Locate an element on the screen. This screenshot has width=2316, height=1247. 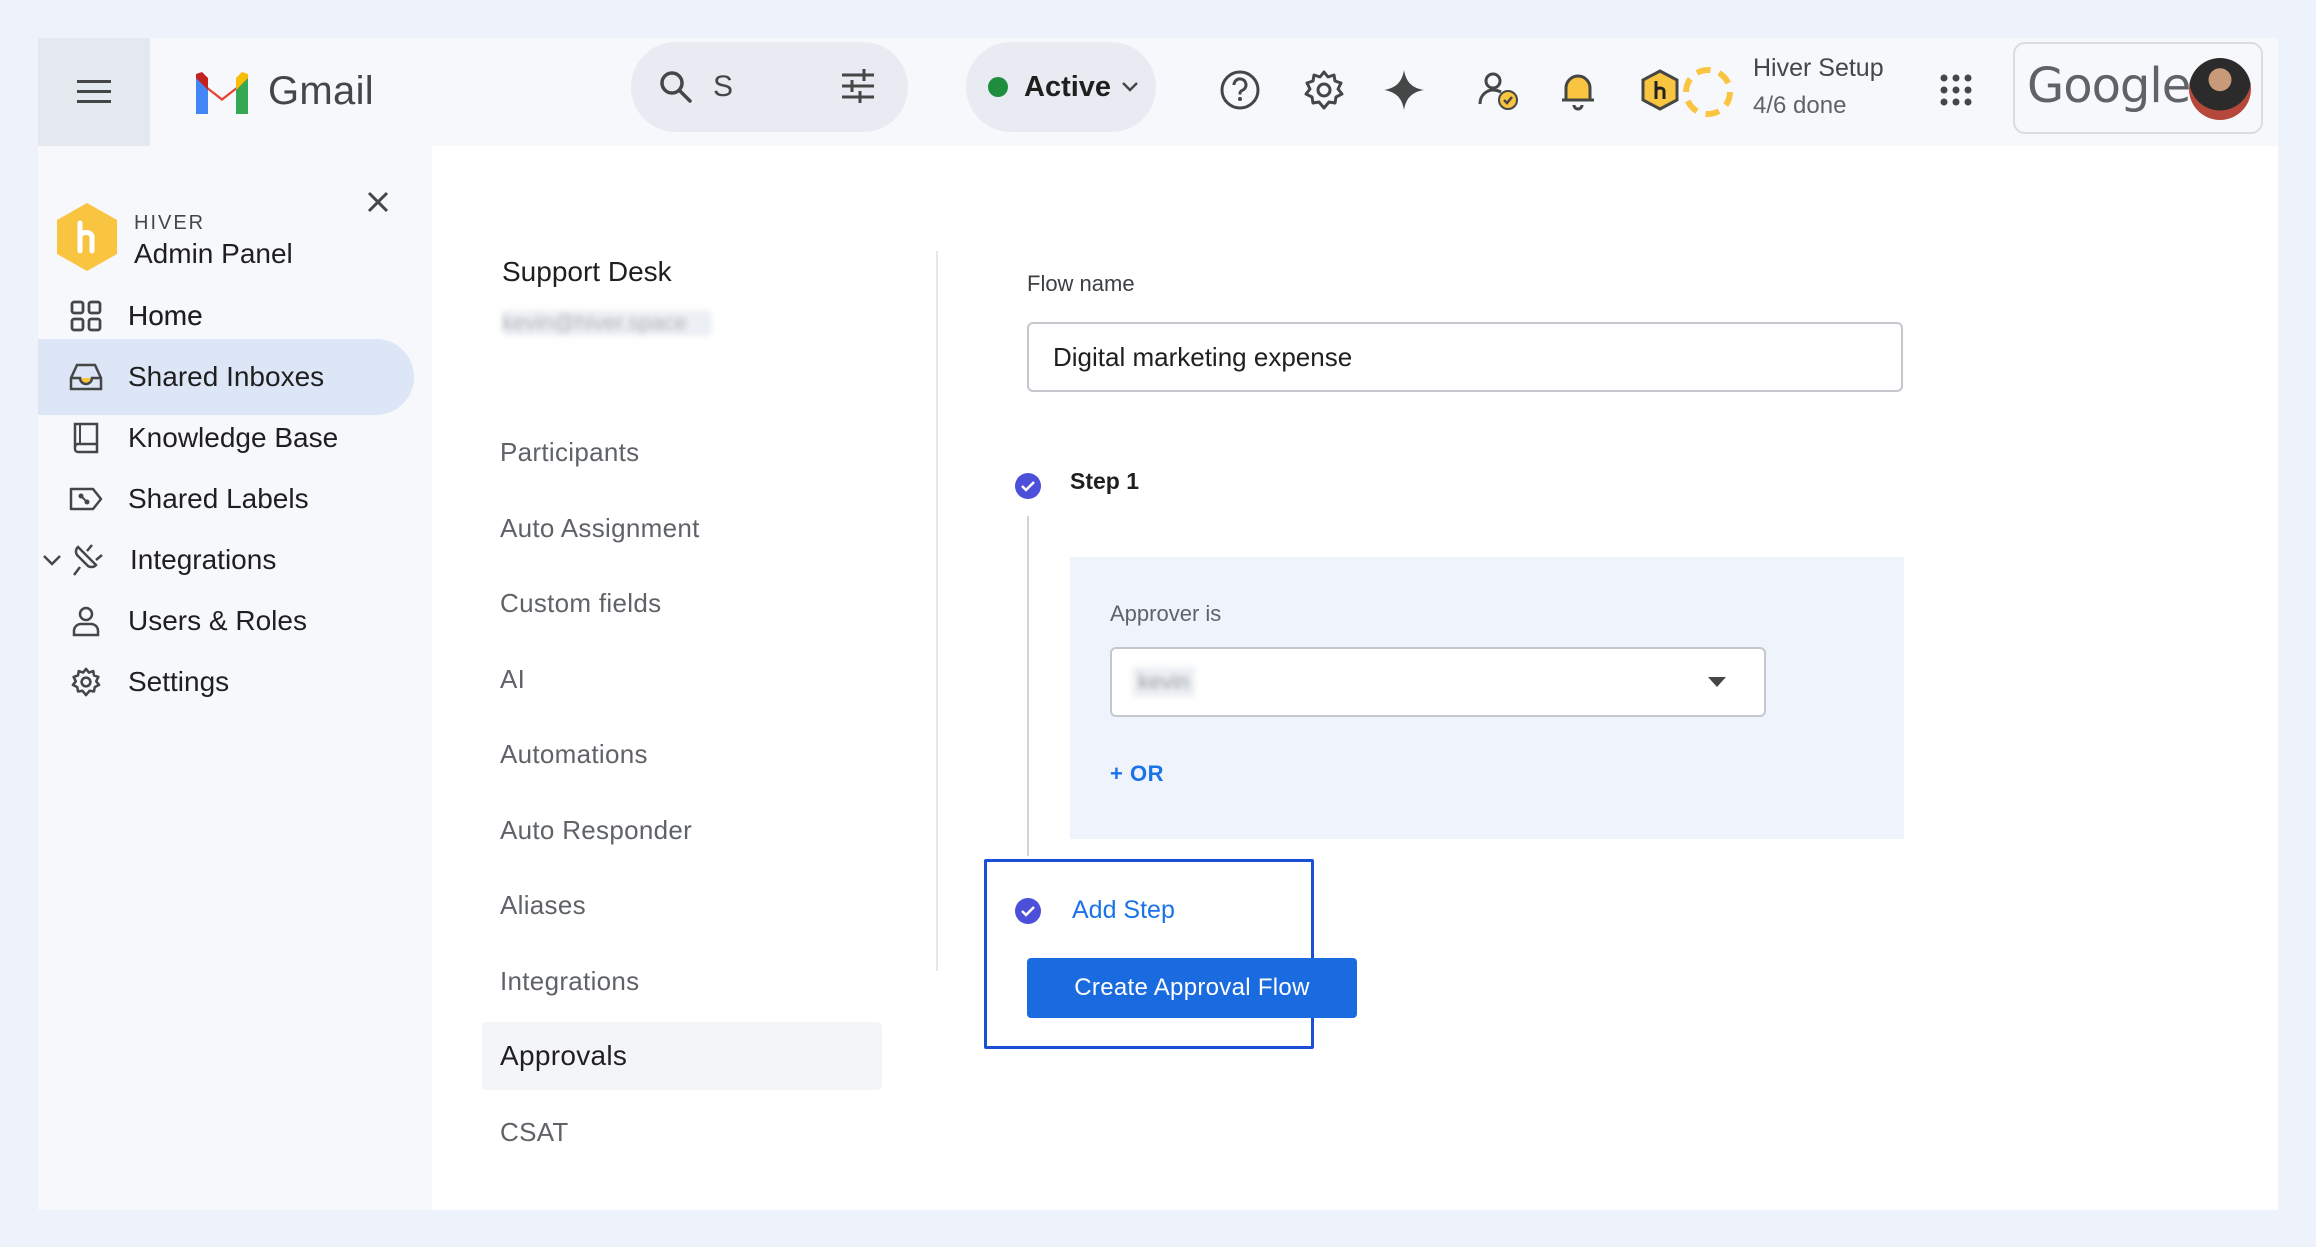
help-icon is located at coordinates (1240, 90).